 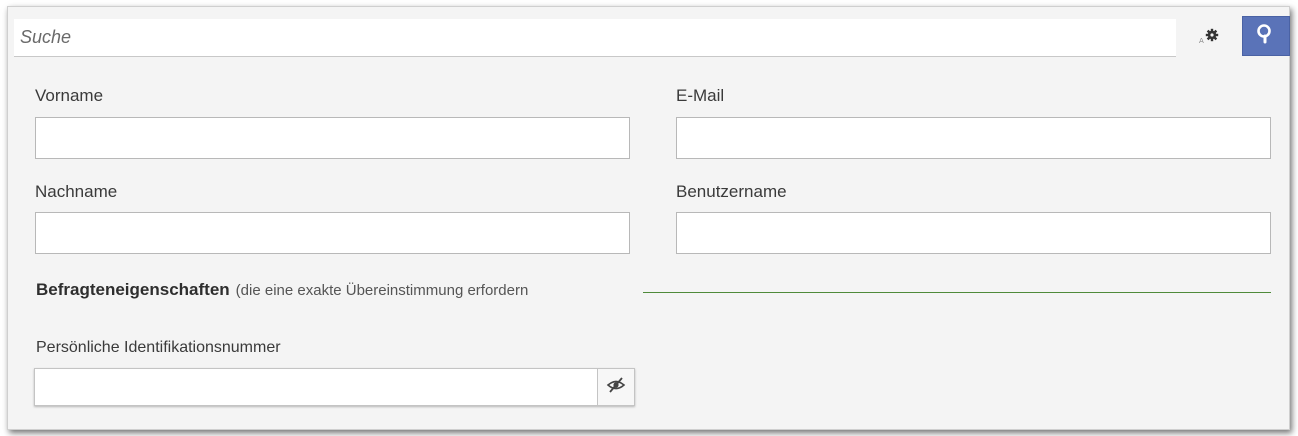 I want to click on benutzername-label: Benutzername, so click(x=731, y=191).